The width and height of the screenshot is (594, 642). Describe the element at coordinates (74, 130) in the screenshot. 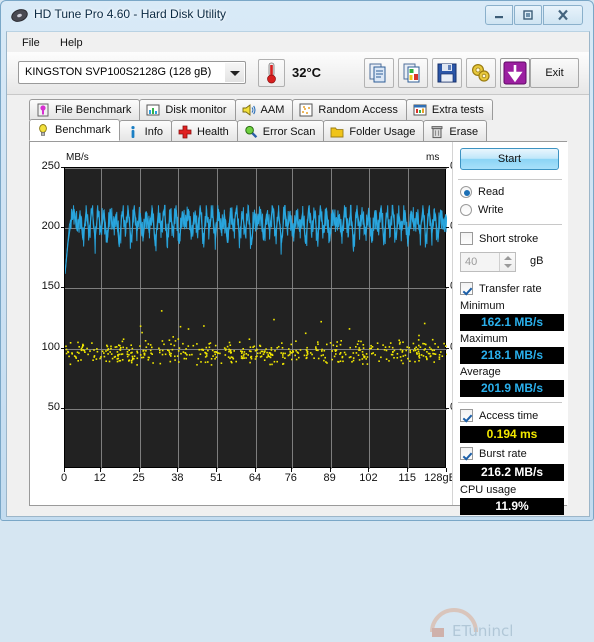

I see `tab-benchmark: Benchmark` at that location.